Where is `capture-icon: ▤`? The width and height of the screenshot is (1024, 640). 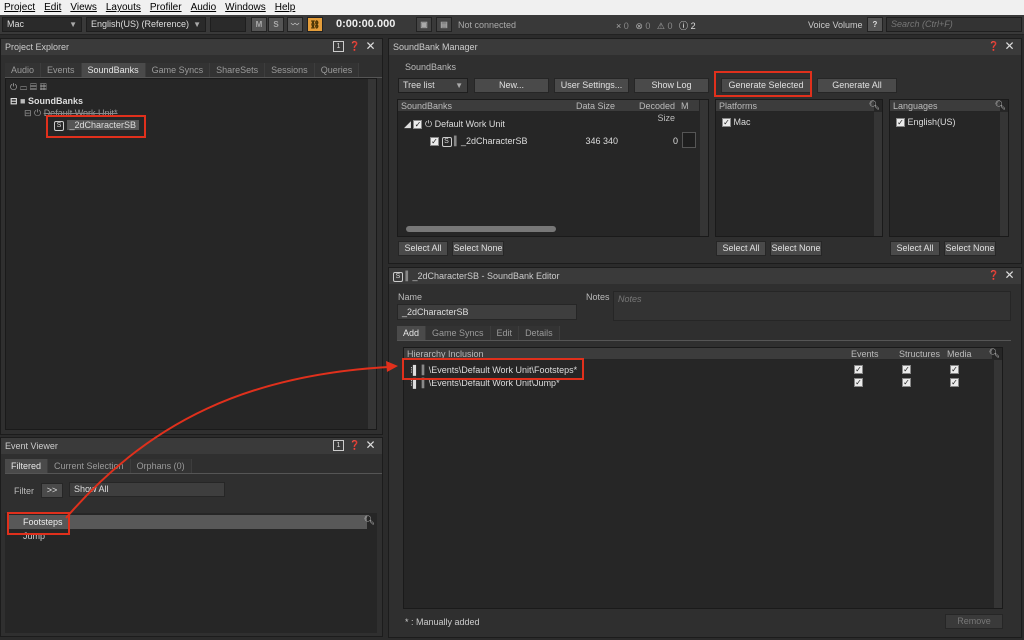
capture-icon: ▤ is located at coordinates (444, 24).